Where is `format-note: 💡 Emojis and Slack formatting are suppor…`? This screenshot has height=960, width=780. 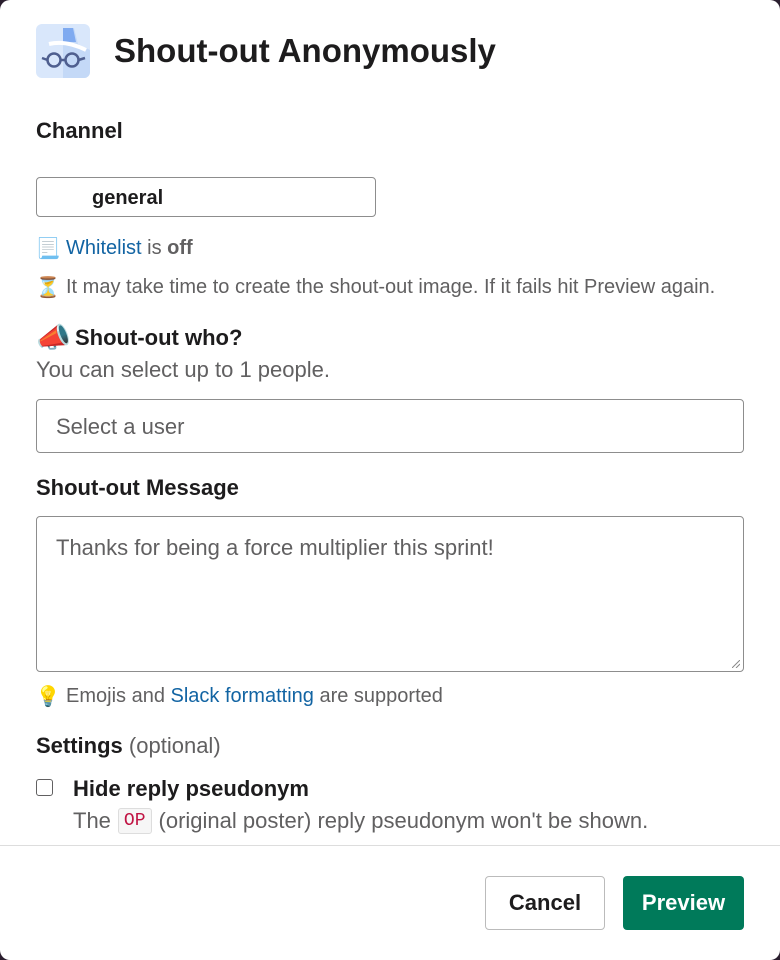 format-note: 💡 Emojis and Slack formatting are suppor… is located at coordinates (239, 696).